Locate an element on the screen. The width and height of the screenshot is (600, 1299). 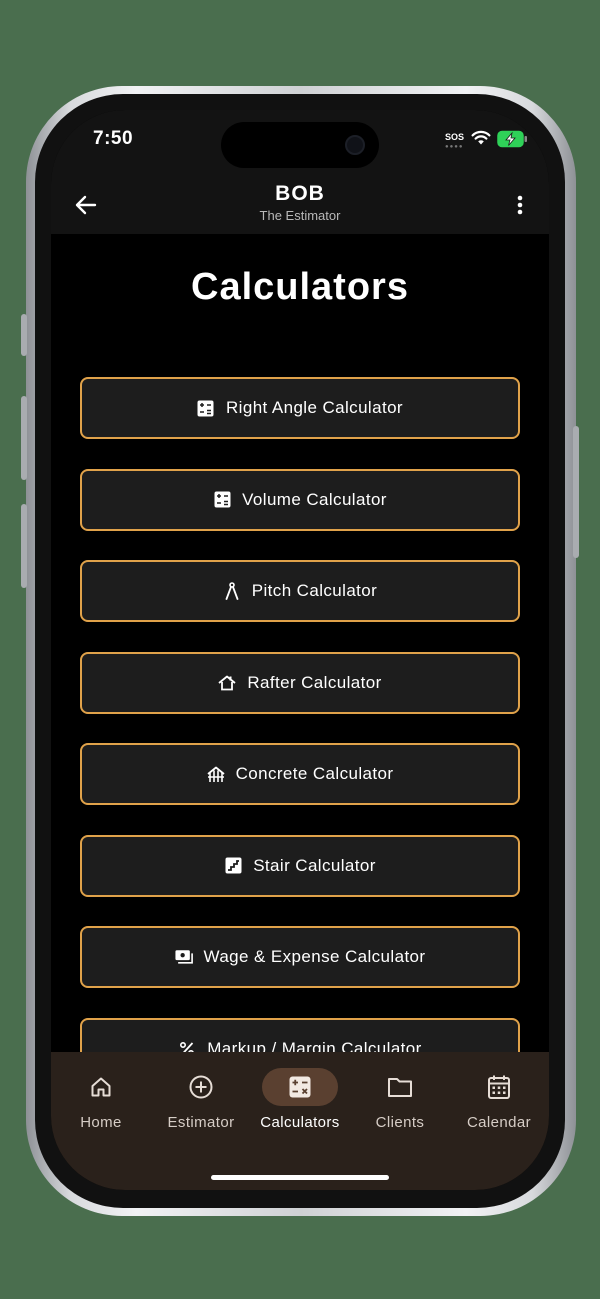
calendar-icon is located at coordinates (499, 1087).